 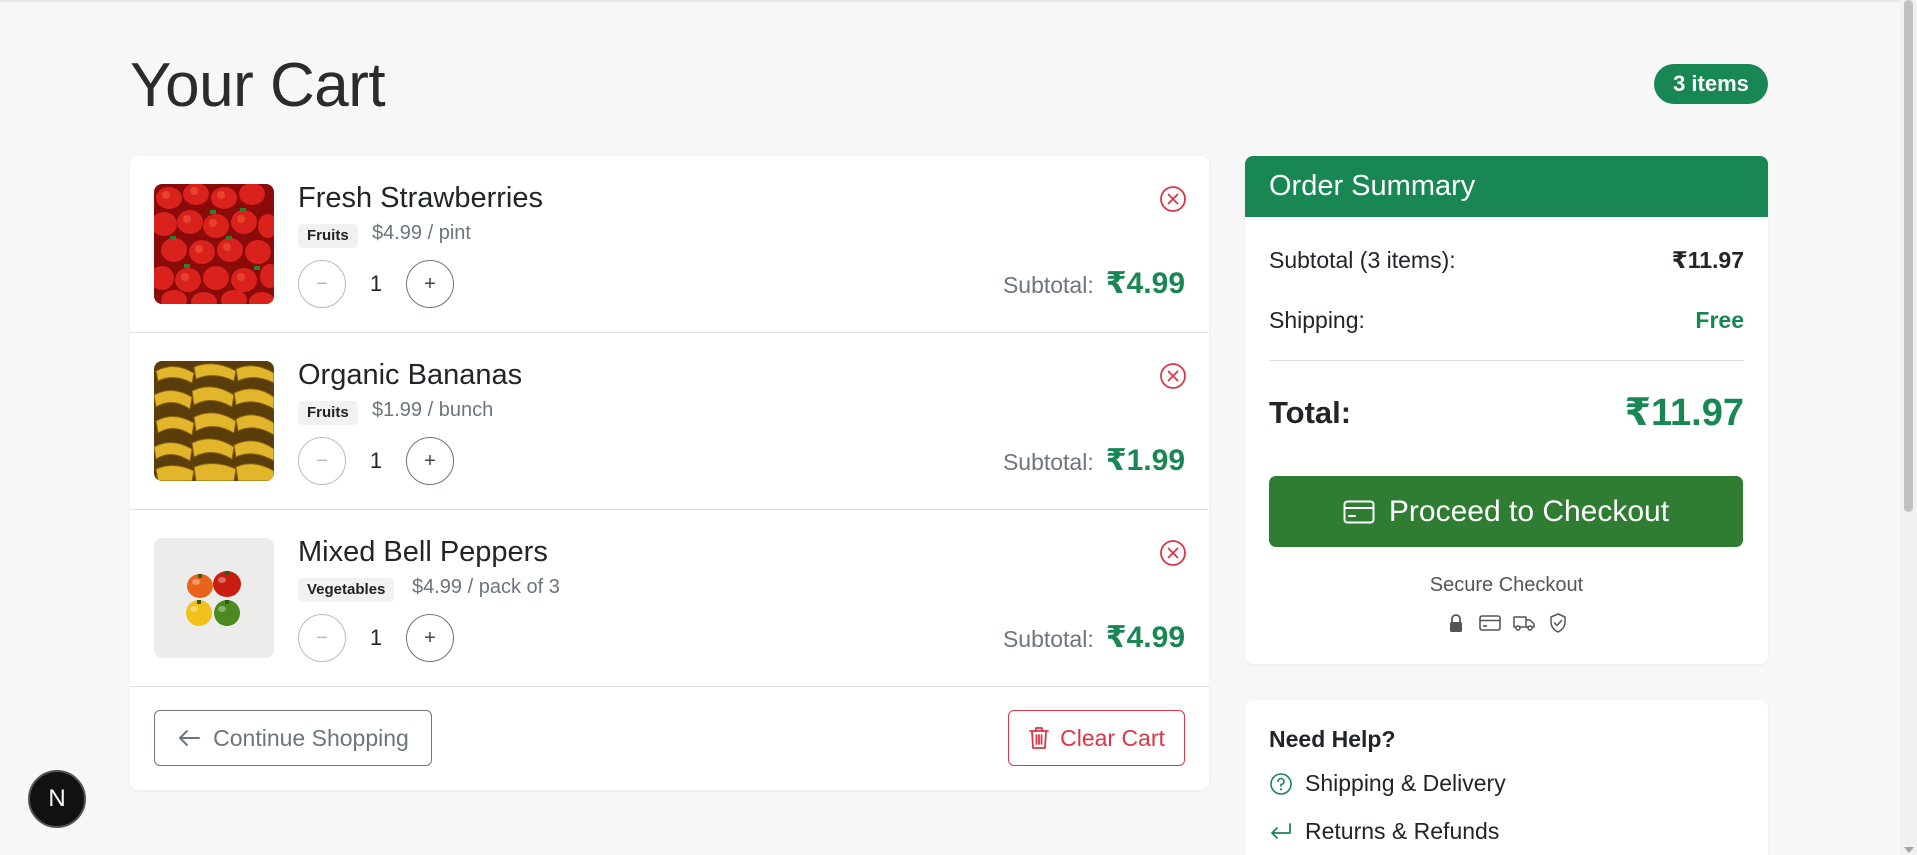 I want to click on summary-subtotal-value: ₹11.97, so click(x=1707, y=260).